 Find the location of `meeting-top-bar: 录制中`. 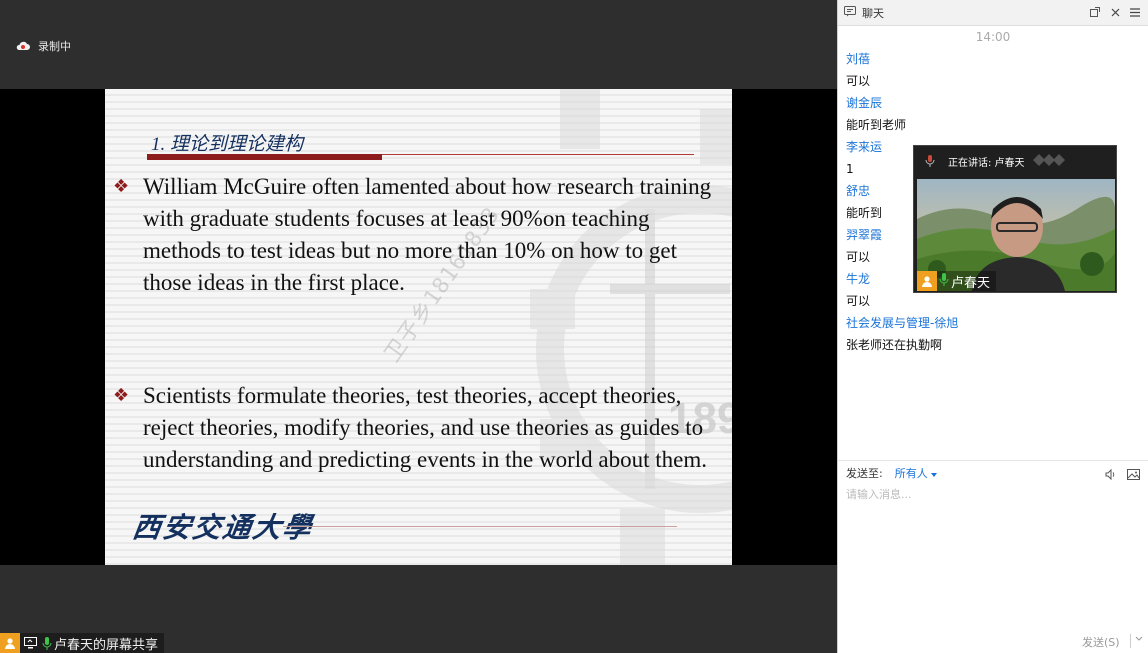

meeting-top-bar: 录制中 is located at coordinates (418, 44).